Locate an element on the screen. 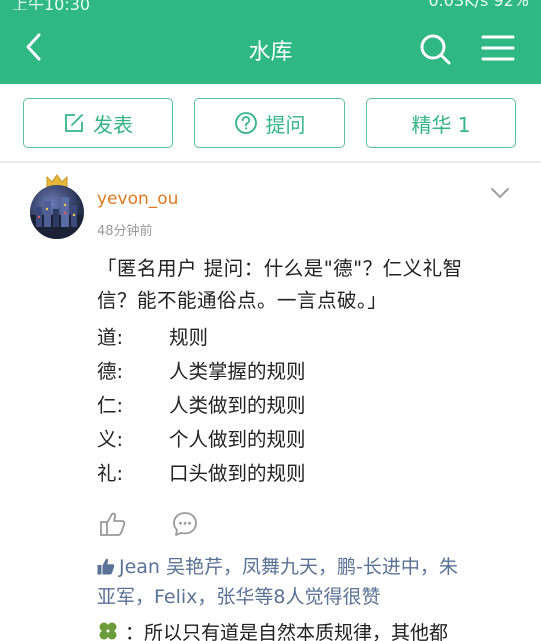  quoted-question-line-2: 信？能不能通俗点。一言点破。」 is located at coordinates (242, 300).